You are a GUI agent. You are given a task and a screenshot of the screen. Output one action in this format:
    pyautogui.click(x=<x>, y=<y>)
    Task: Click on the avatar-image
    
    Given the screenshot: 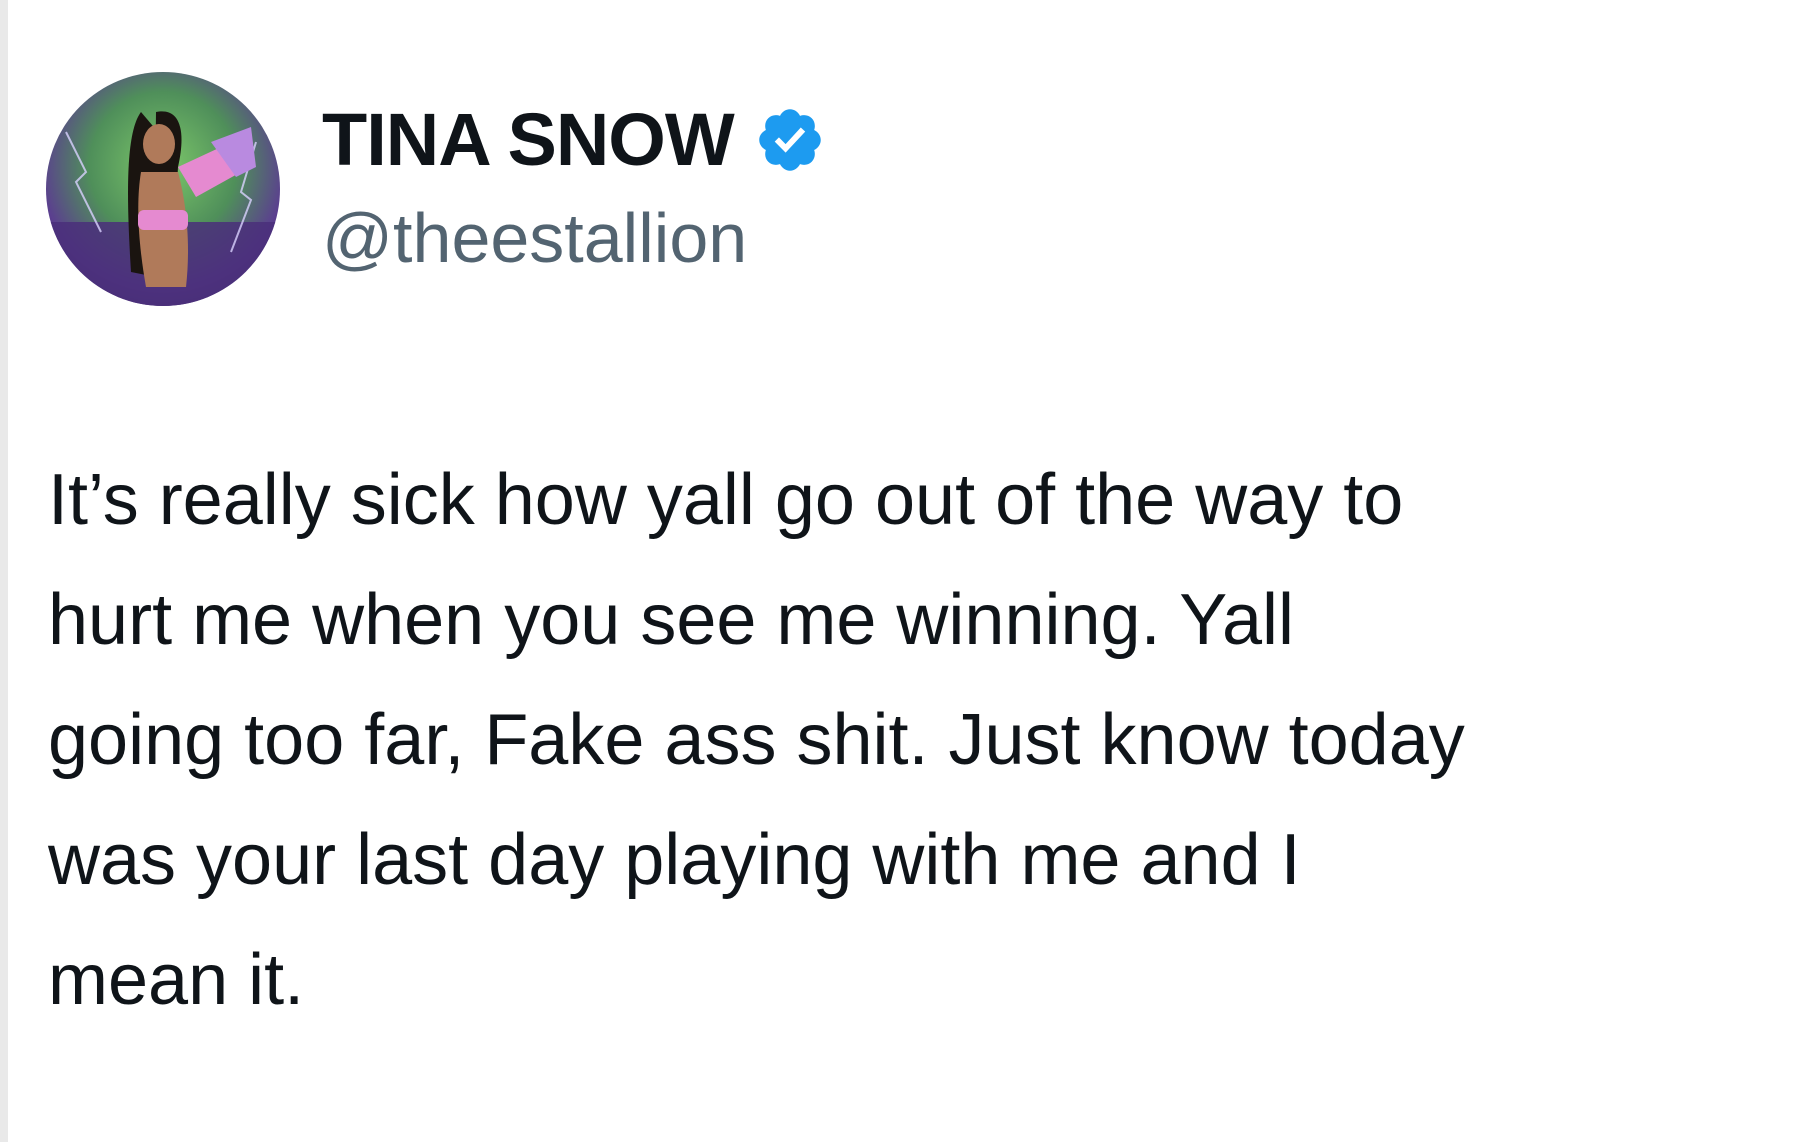 What is the action you would take?
    pyautogui.click(x=163, y=189)
    